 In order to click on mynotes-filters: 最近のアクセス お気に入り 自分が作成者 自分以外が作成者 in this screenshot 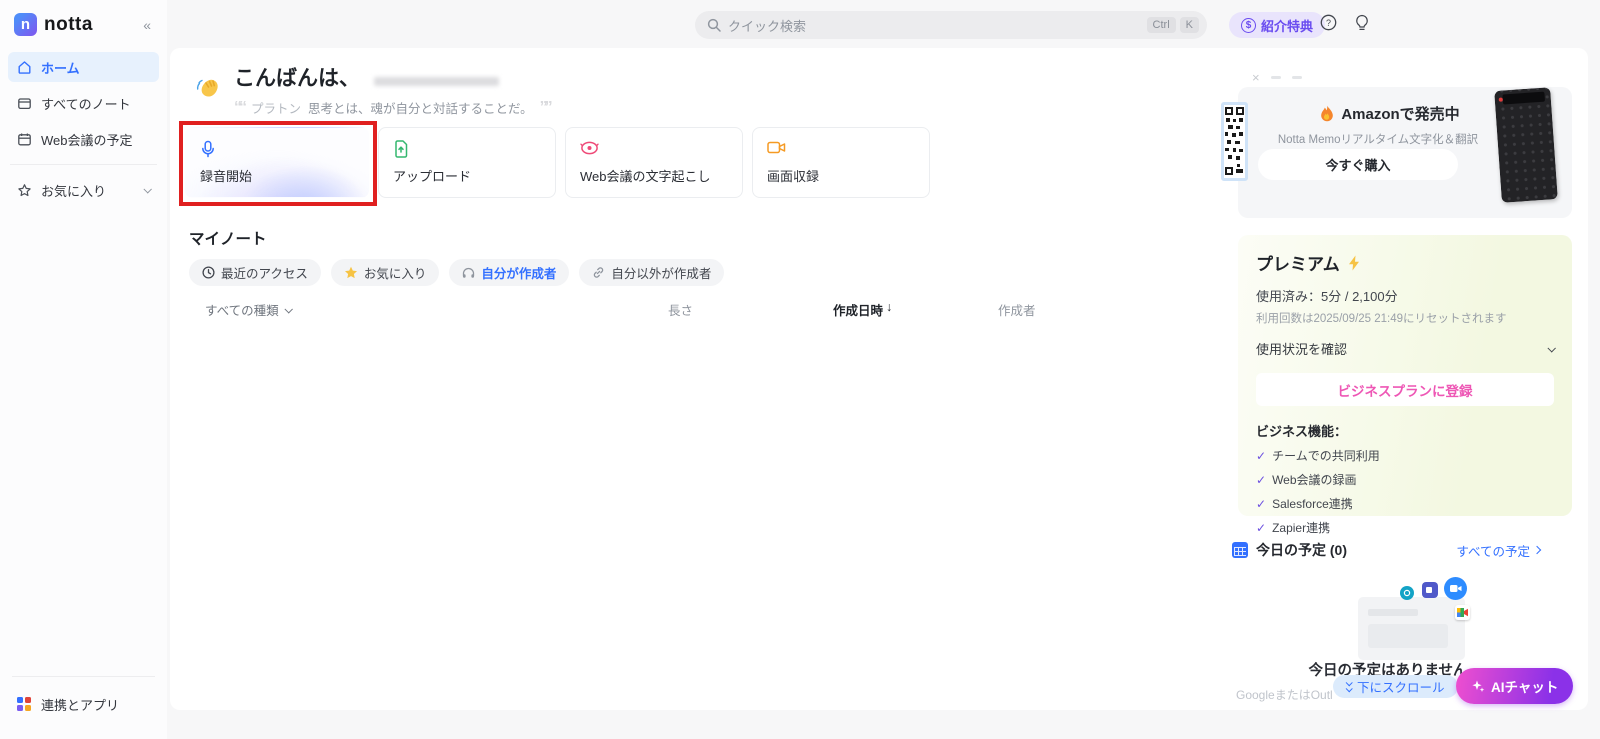, I will do `click(457, 272)`.